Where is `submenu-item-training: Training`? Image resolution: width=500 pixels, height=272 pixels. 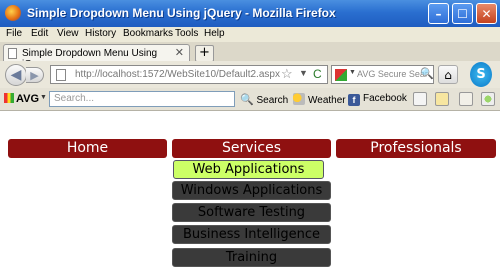
submenu-item-training: Training is located at coordinates (251, 257).